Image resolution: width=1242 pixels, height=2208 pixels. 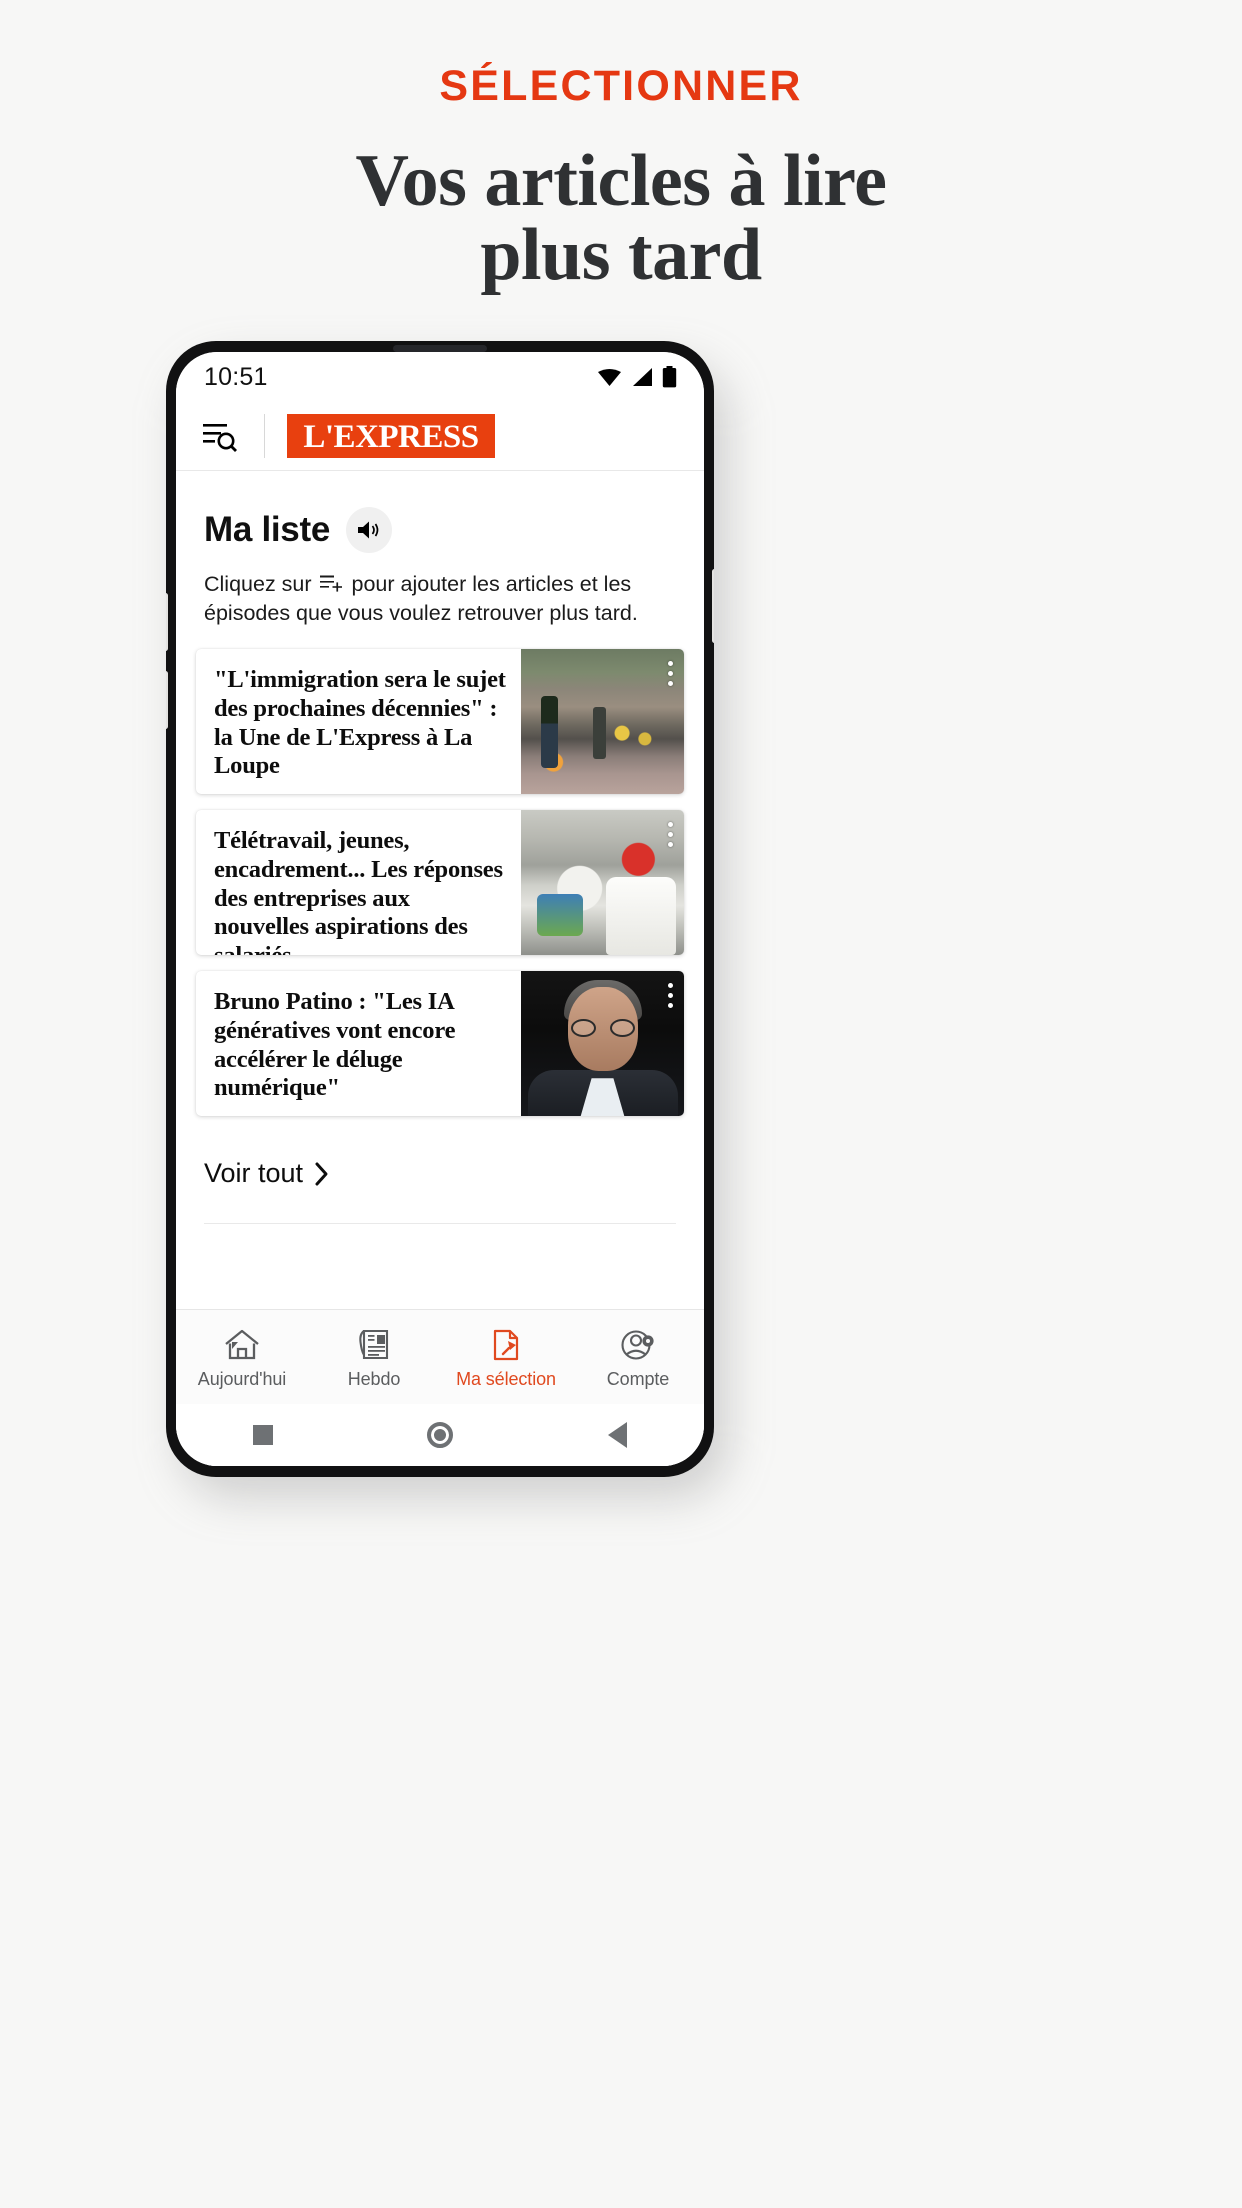 I want to click on content-divider, so click(x=440, y=1224).